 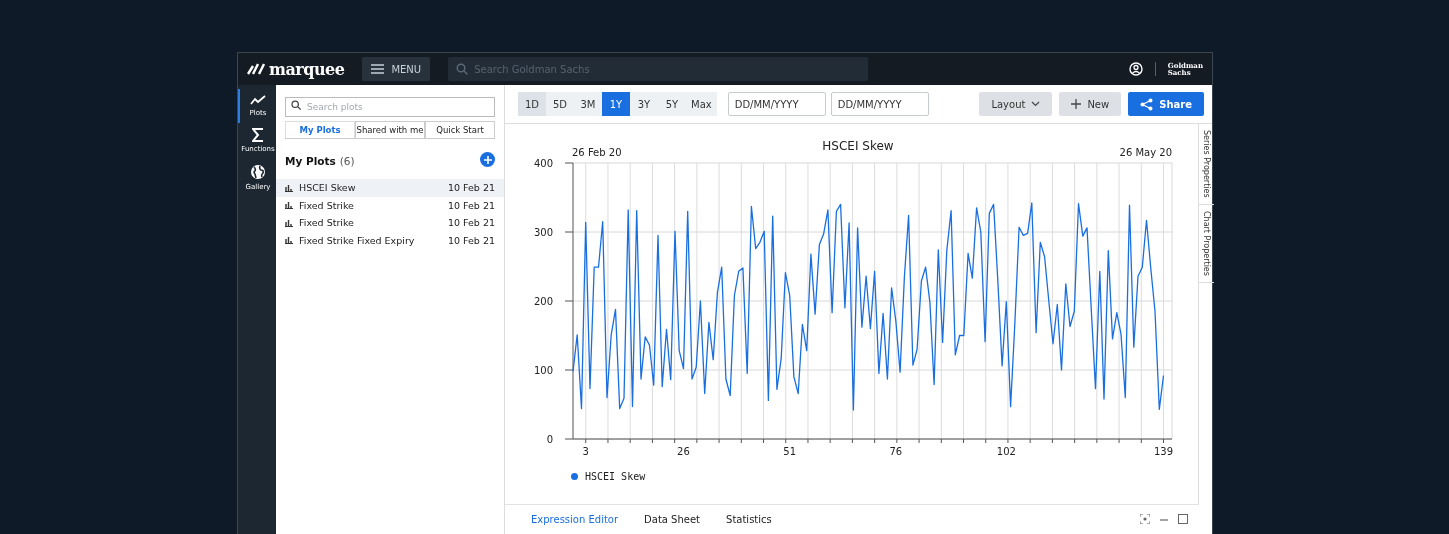 I want to click on range-button: 5D, so click(x=560, y=104).